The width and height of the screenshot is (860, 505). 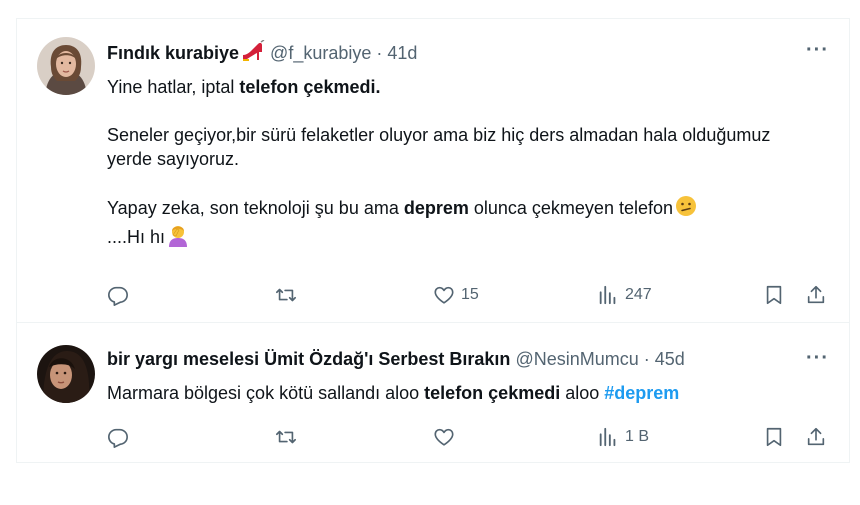 I want to click on tweet-actions: 15 247, so click(x=470, y=296).